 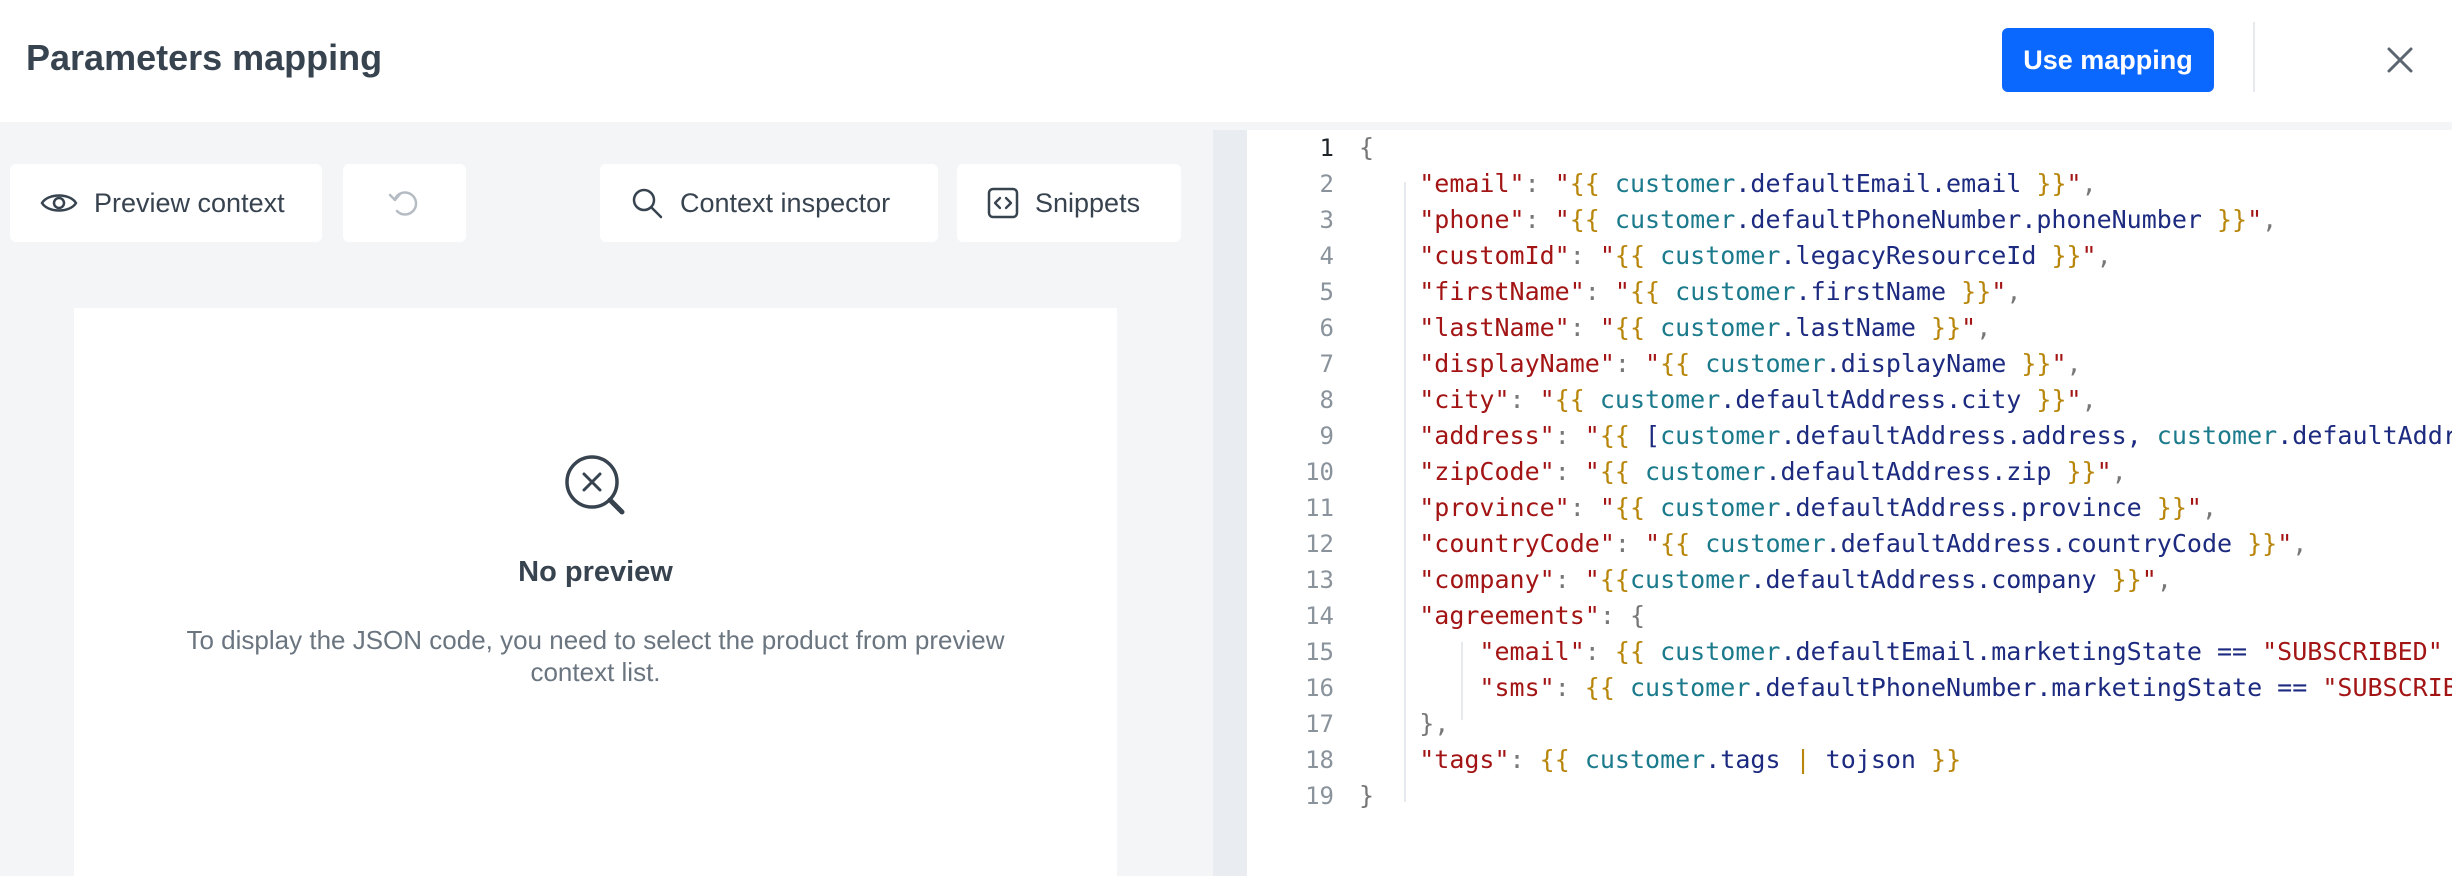 I want to click on line-number: 1, so click(x=1326, y=148).